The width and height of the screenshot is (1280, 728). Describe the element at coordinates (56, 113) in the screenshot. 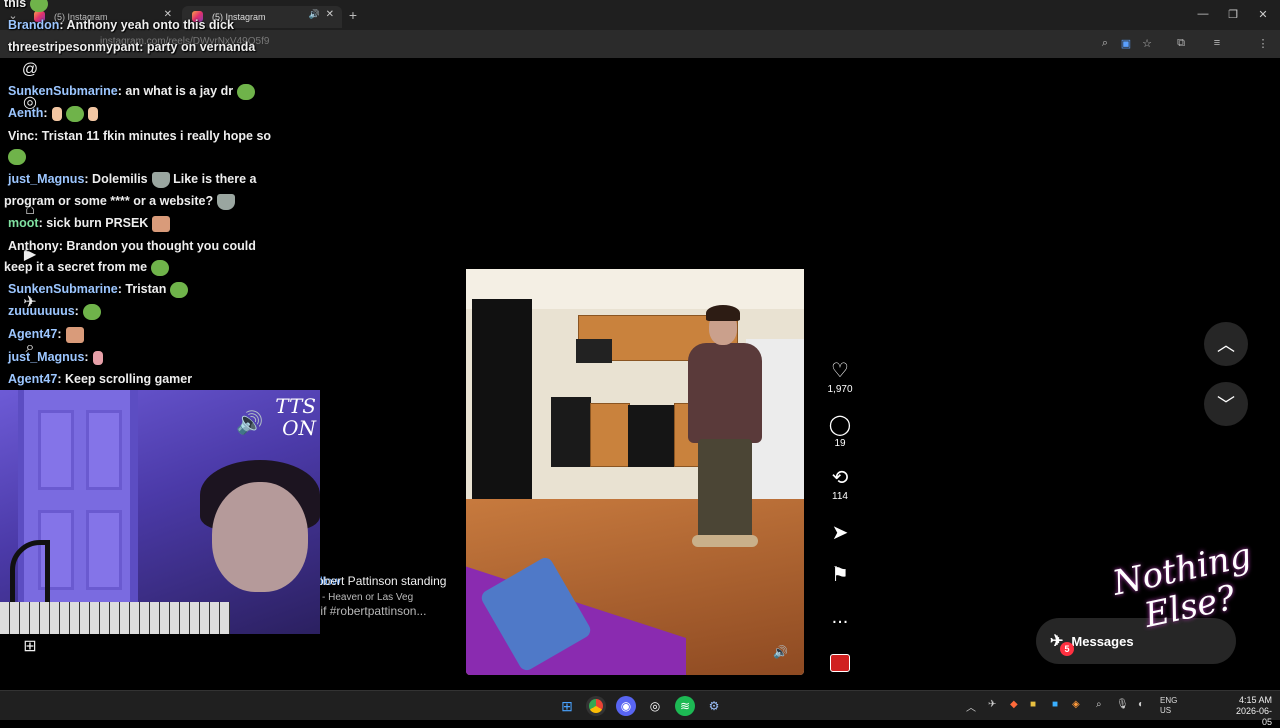

I see `hand-emote-icon` at that location.